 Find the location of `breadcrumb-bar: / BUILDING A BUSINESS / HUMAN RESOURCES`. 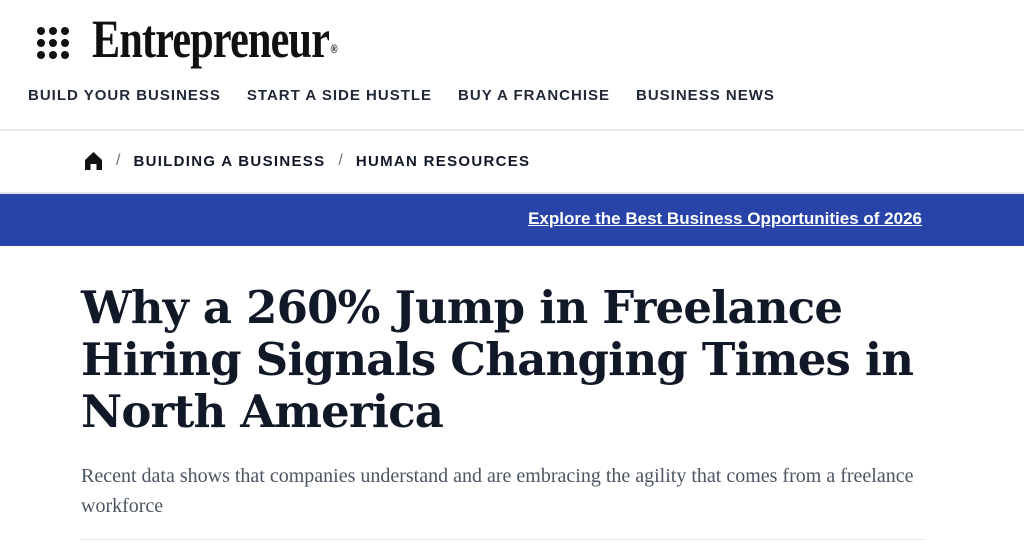

breadcrumb-bar: / BUILDING A BUSINESS / HUMAN RESOURCES is located at coordinates (512, 162).